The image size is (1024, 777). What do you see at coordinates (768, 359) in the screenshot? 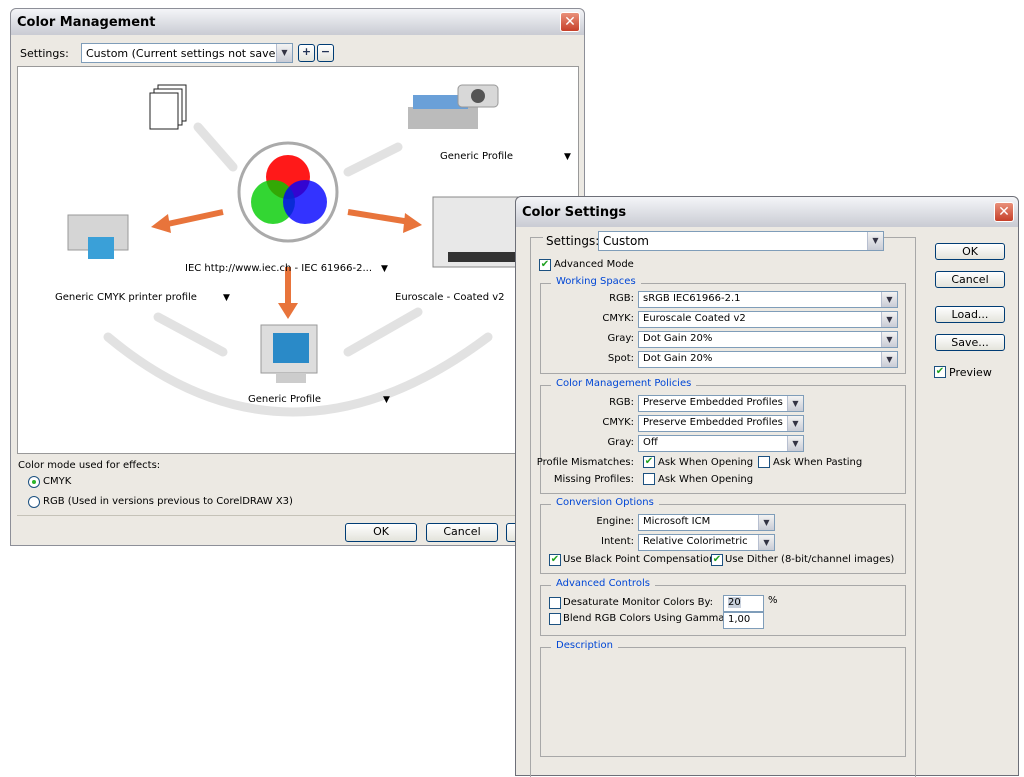
I see `ws-spot-select: Dot Gain 20% ▼` at bounding box center [768, 359].